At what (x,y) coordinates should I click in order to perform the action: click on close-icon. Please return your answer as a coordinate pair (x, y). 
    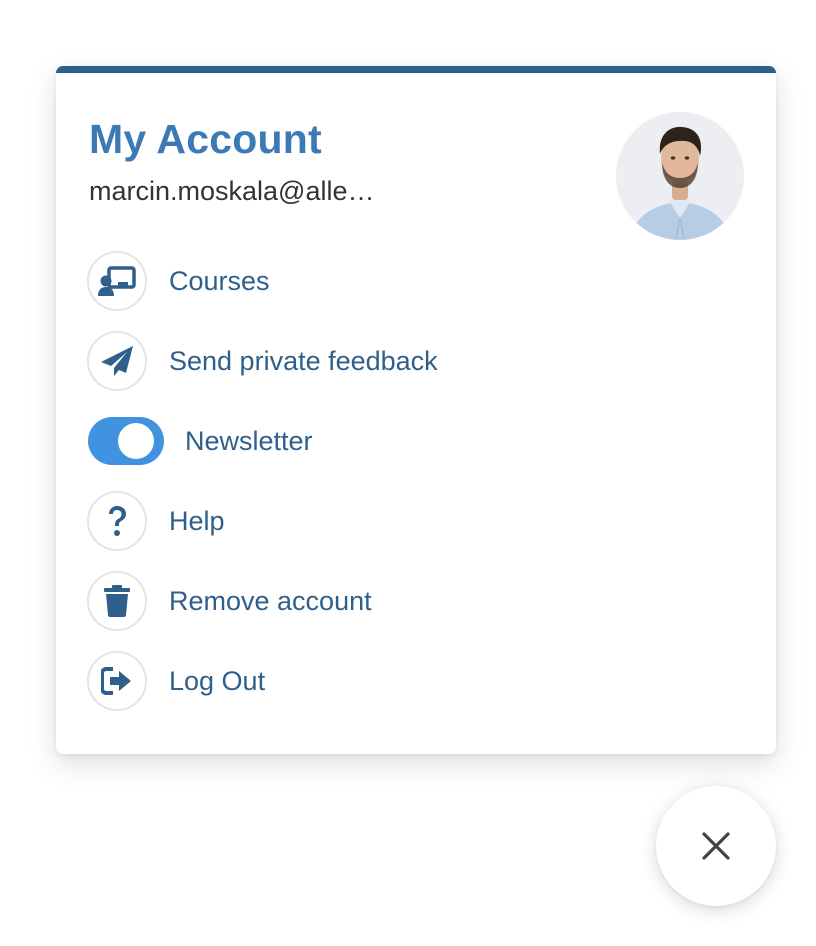
    Looking at the image, I should click on (716, 846).